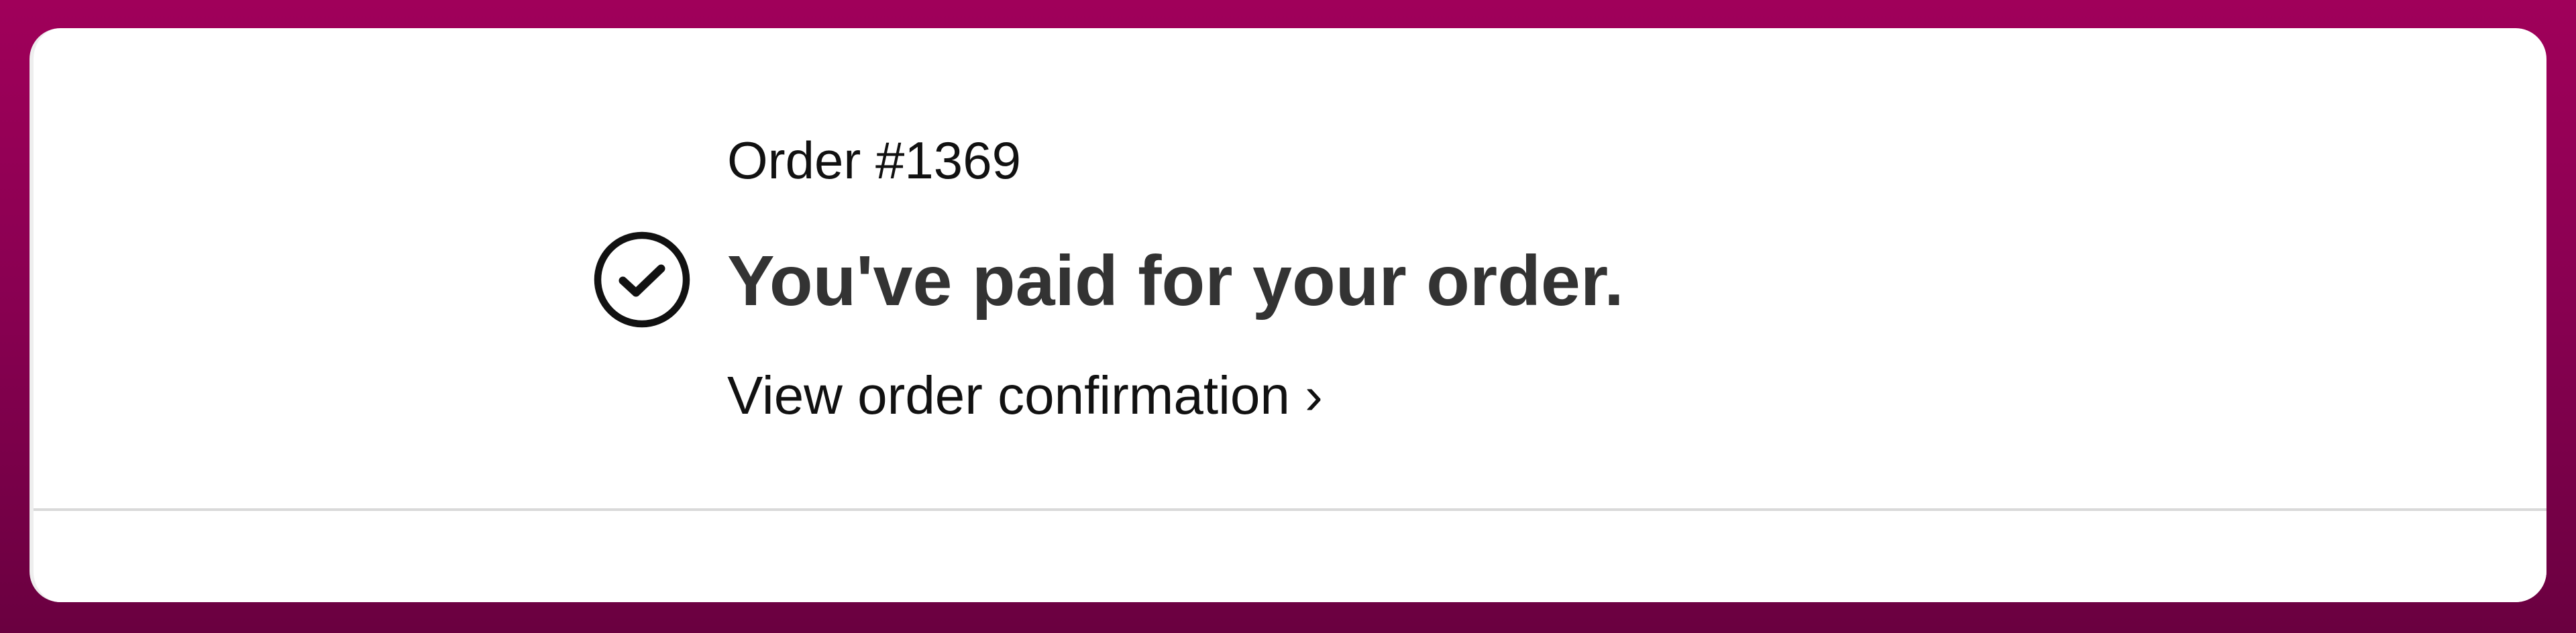 The width and height of the screenshot is (2576, 633). I want to click on payment-status-heading: You've paid for your order., so click(1175, 281).